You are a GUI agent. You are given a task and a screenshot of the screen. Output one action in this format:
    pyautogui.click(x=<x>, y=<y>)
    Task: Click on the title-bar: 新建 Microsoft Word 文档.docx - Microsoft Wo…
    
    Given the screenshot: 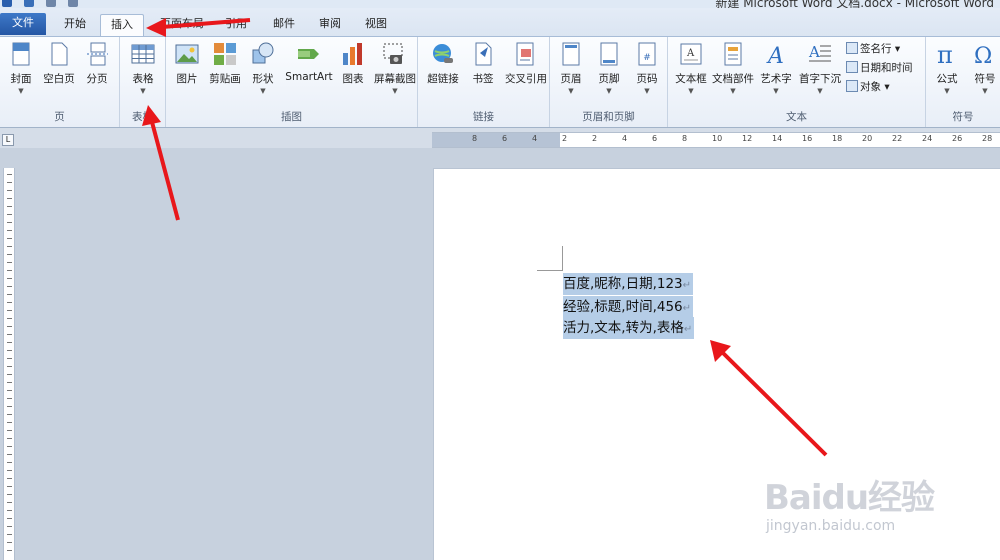 What is the action you would take?
    pyautogui.click(x=500, y=4)
    